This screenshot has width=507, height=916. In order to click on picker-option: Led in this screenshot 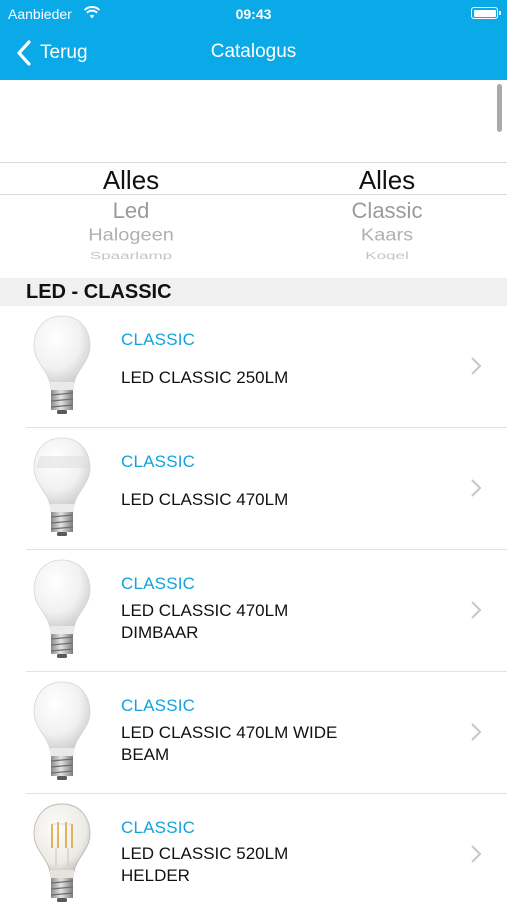, I will do `click(131, 211)`.